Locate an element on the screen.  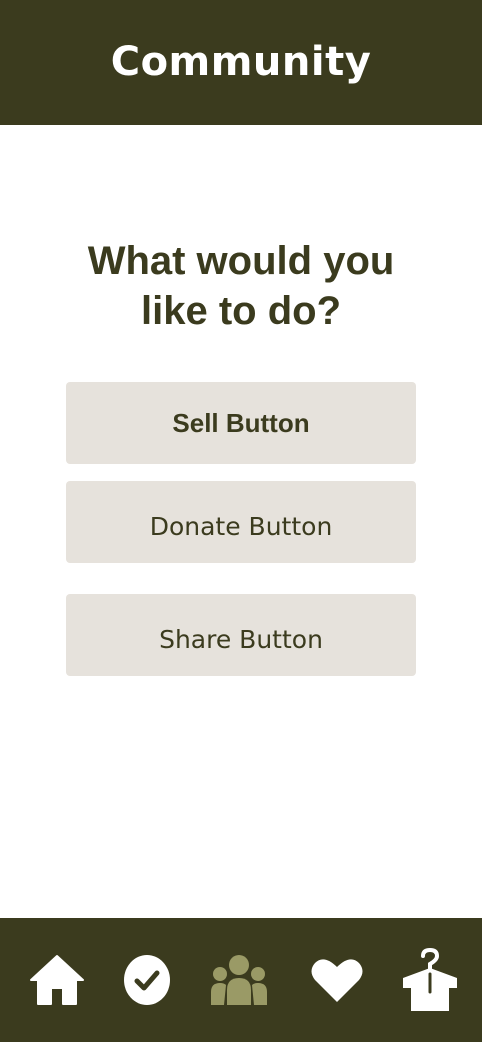
check-circle-icon is located at coordinates (147, 980).